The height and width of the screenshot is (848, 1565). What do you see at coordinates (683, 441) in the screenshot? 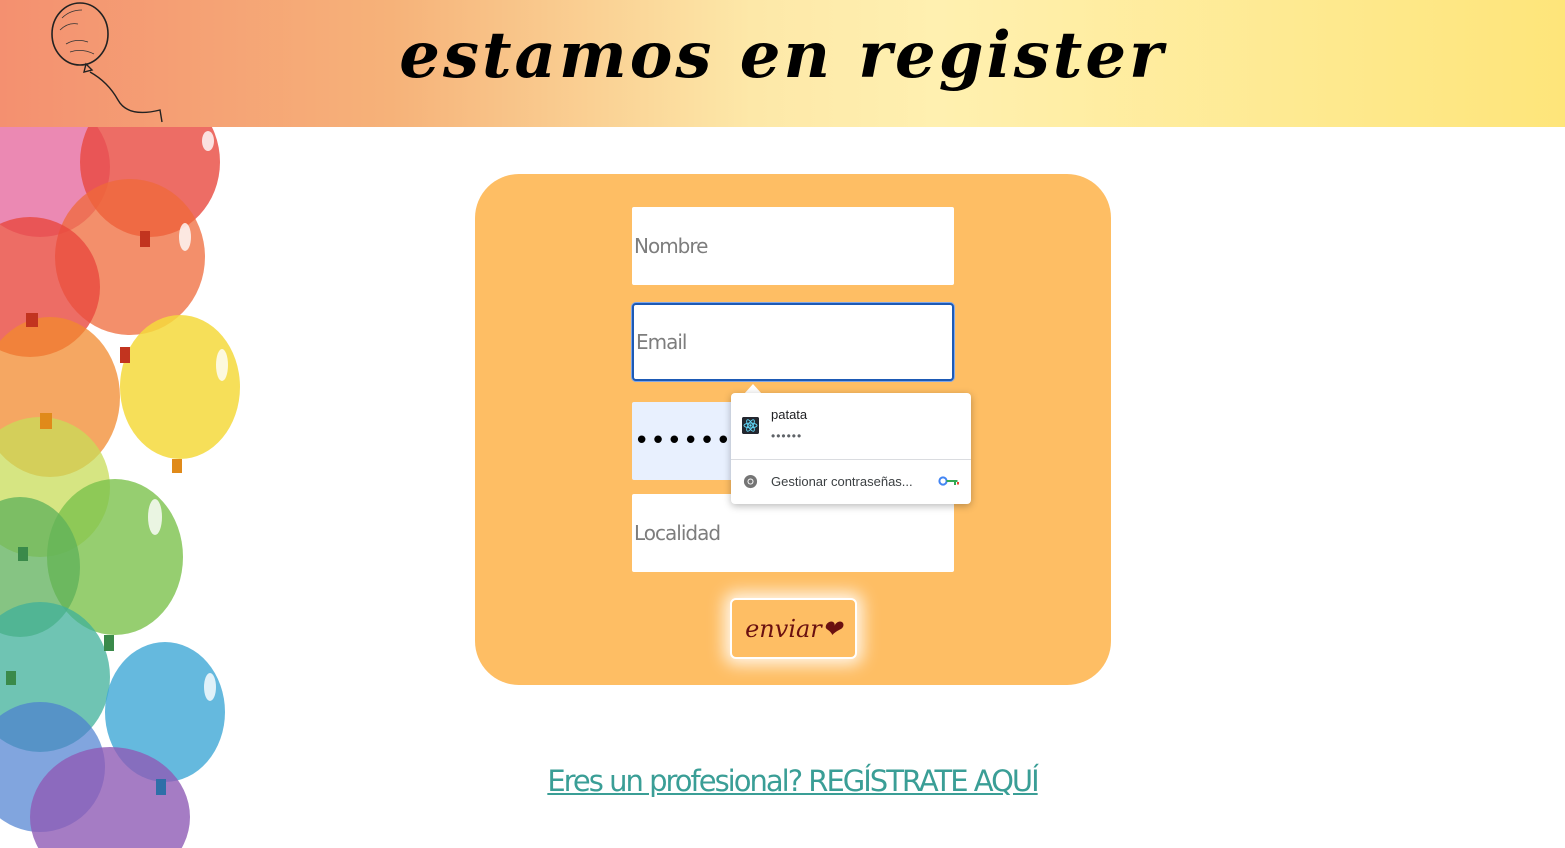
I see `password-value: ••••••` at bounding box center [683, 441].